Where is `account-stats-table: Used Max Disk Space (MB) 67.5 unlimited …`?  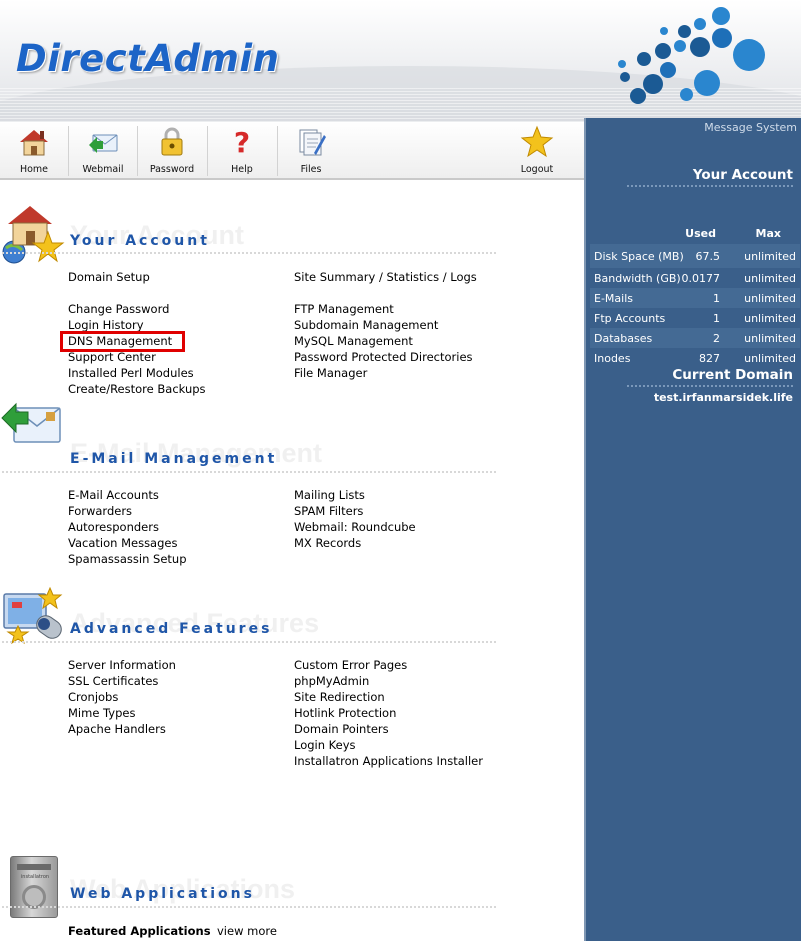 account-stats-table: Used Max Disk Space (MB) 67.5 unlimited … is located at coordinates (695, 293).